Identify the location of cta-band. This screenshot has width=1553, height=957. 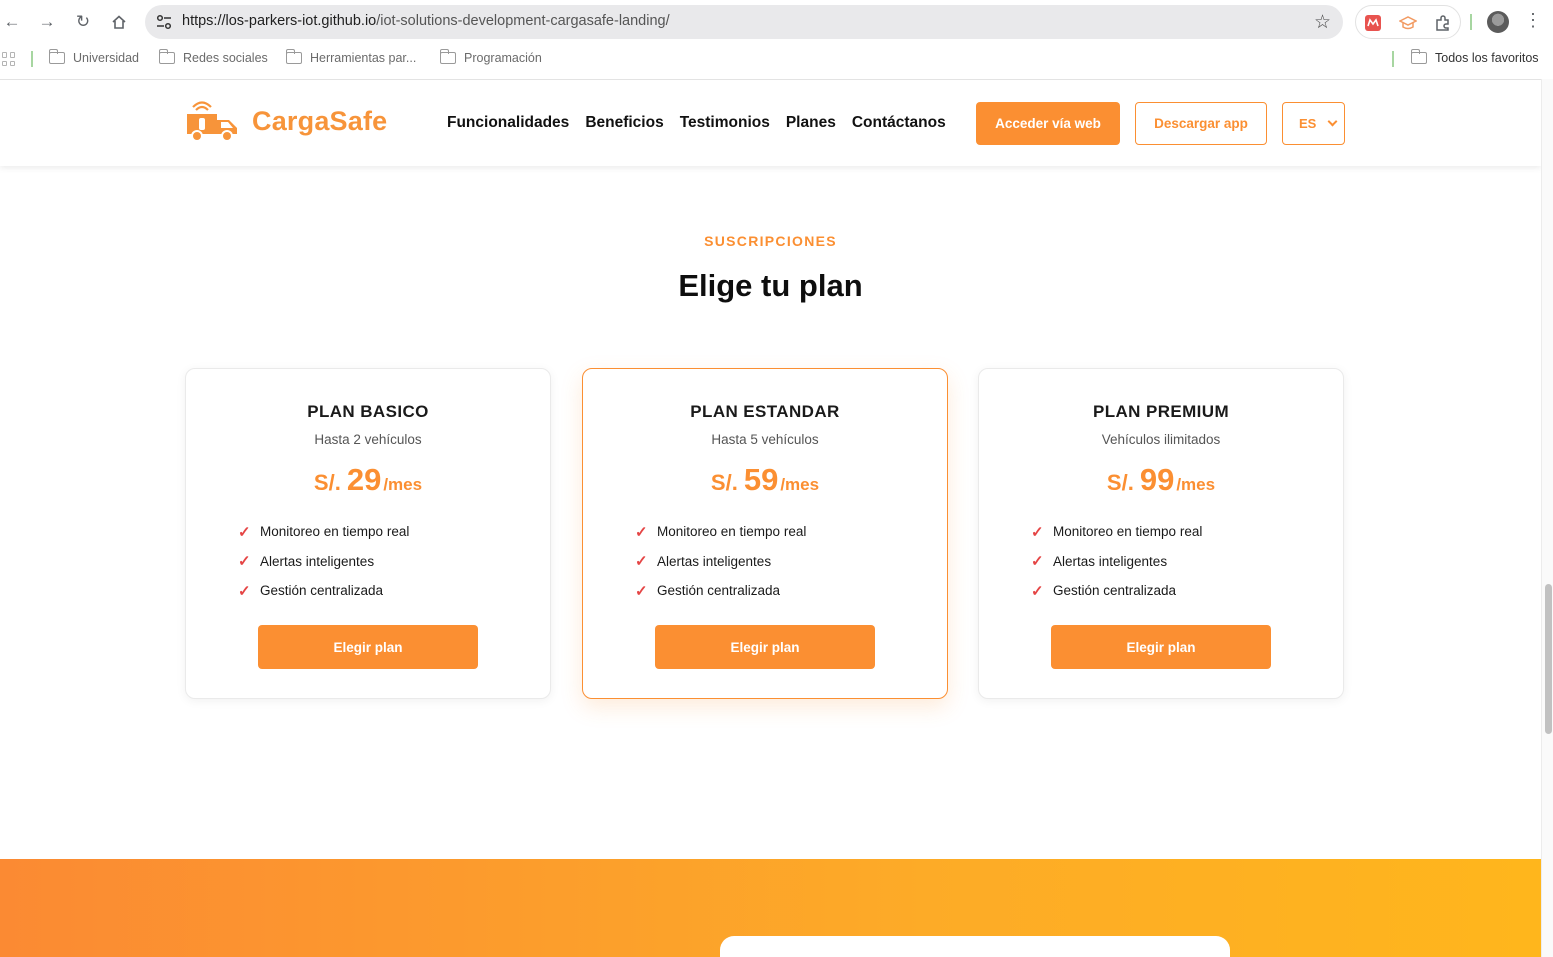
(770, 908).